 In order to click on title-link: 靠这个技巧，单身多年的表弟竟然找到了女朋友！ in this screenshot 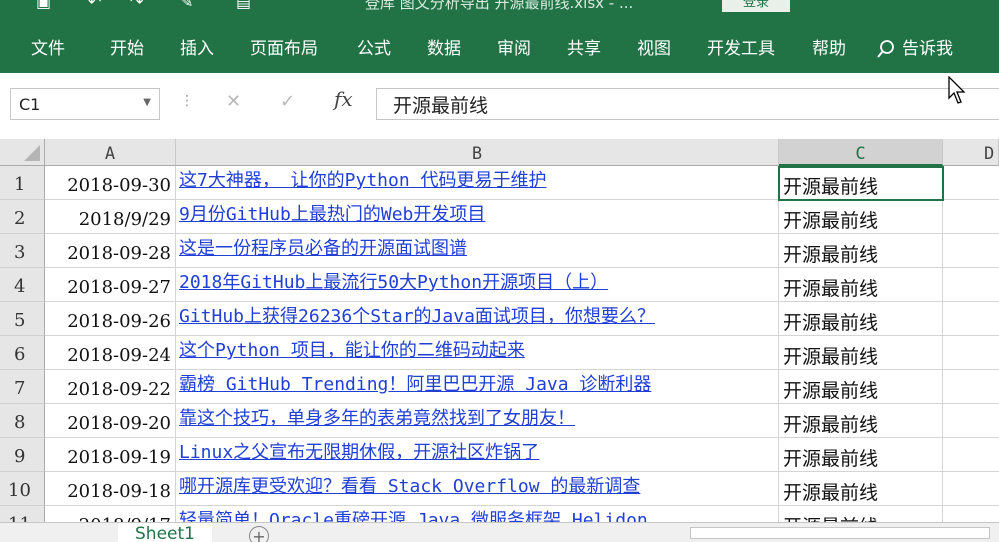, I will do `click(377, 418)`.